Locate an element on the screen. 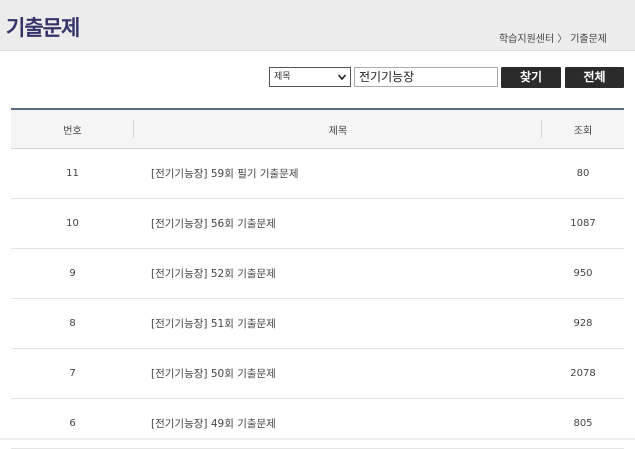  row-number: 9 is located at coordinates (72, 273).